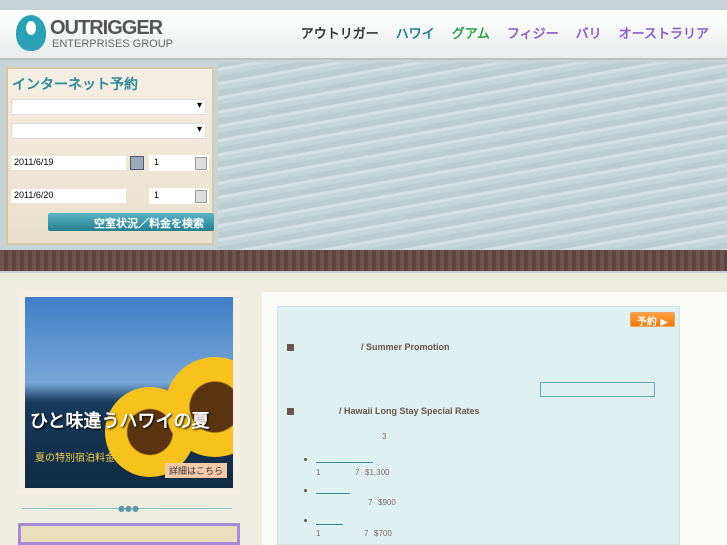  Describe the element at coordinates (179, 196) in the screenshot. I see `guests-select: 1` at that location.